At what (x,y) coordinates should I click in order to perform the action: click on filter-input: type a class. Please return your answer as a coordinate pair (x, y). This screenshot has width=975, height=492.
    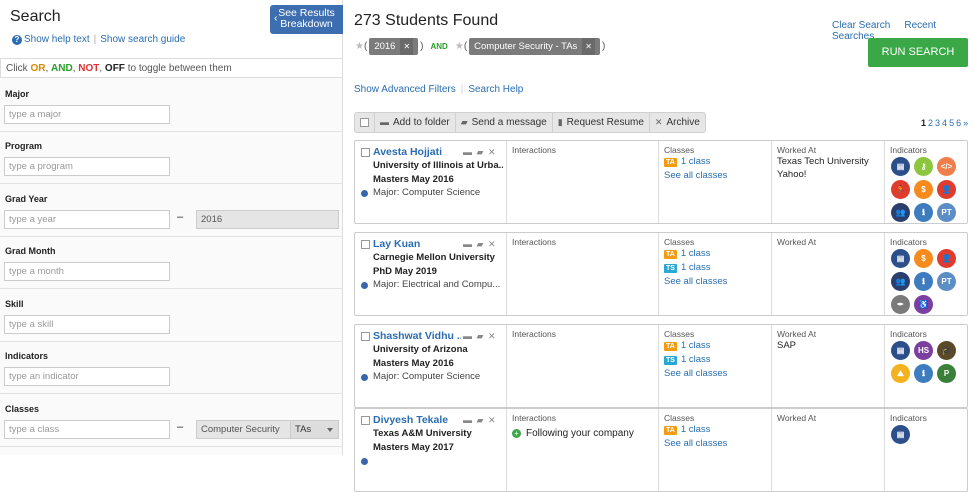
    Looking at the image, I should click on (87, 429).